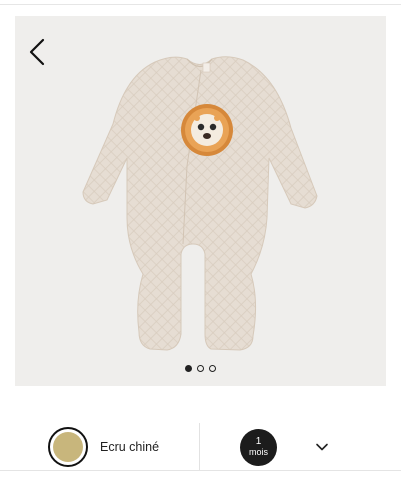 This screenshot has height=480, width=401. I want to click on lion-patch, so click(207, 130).